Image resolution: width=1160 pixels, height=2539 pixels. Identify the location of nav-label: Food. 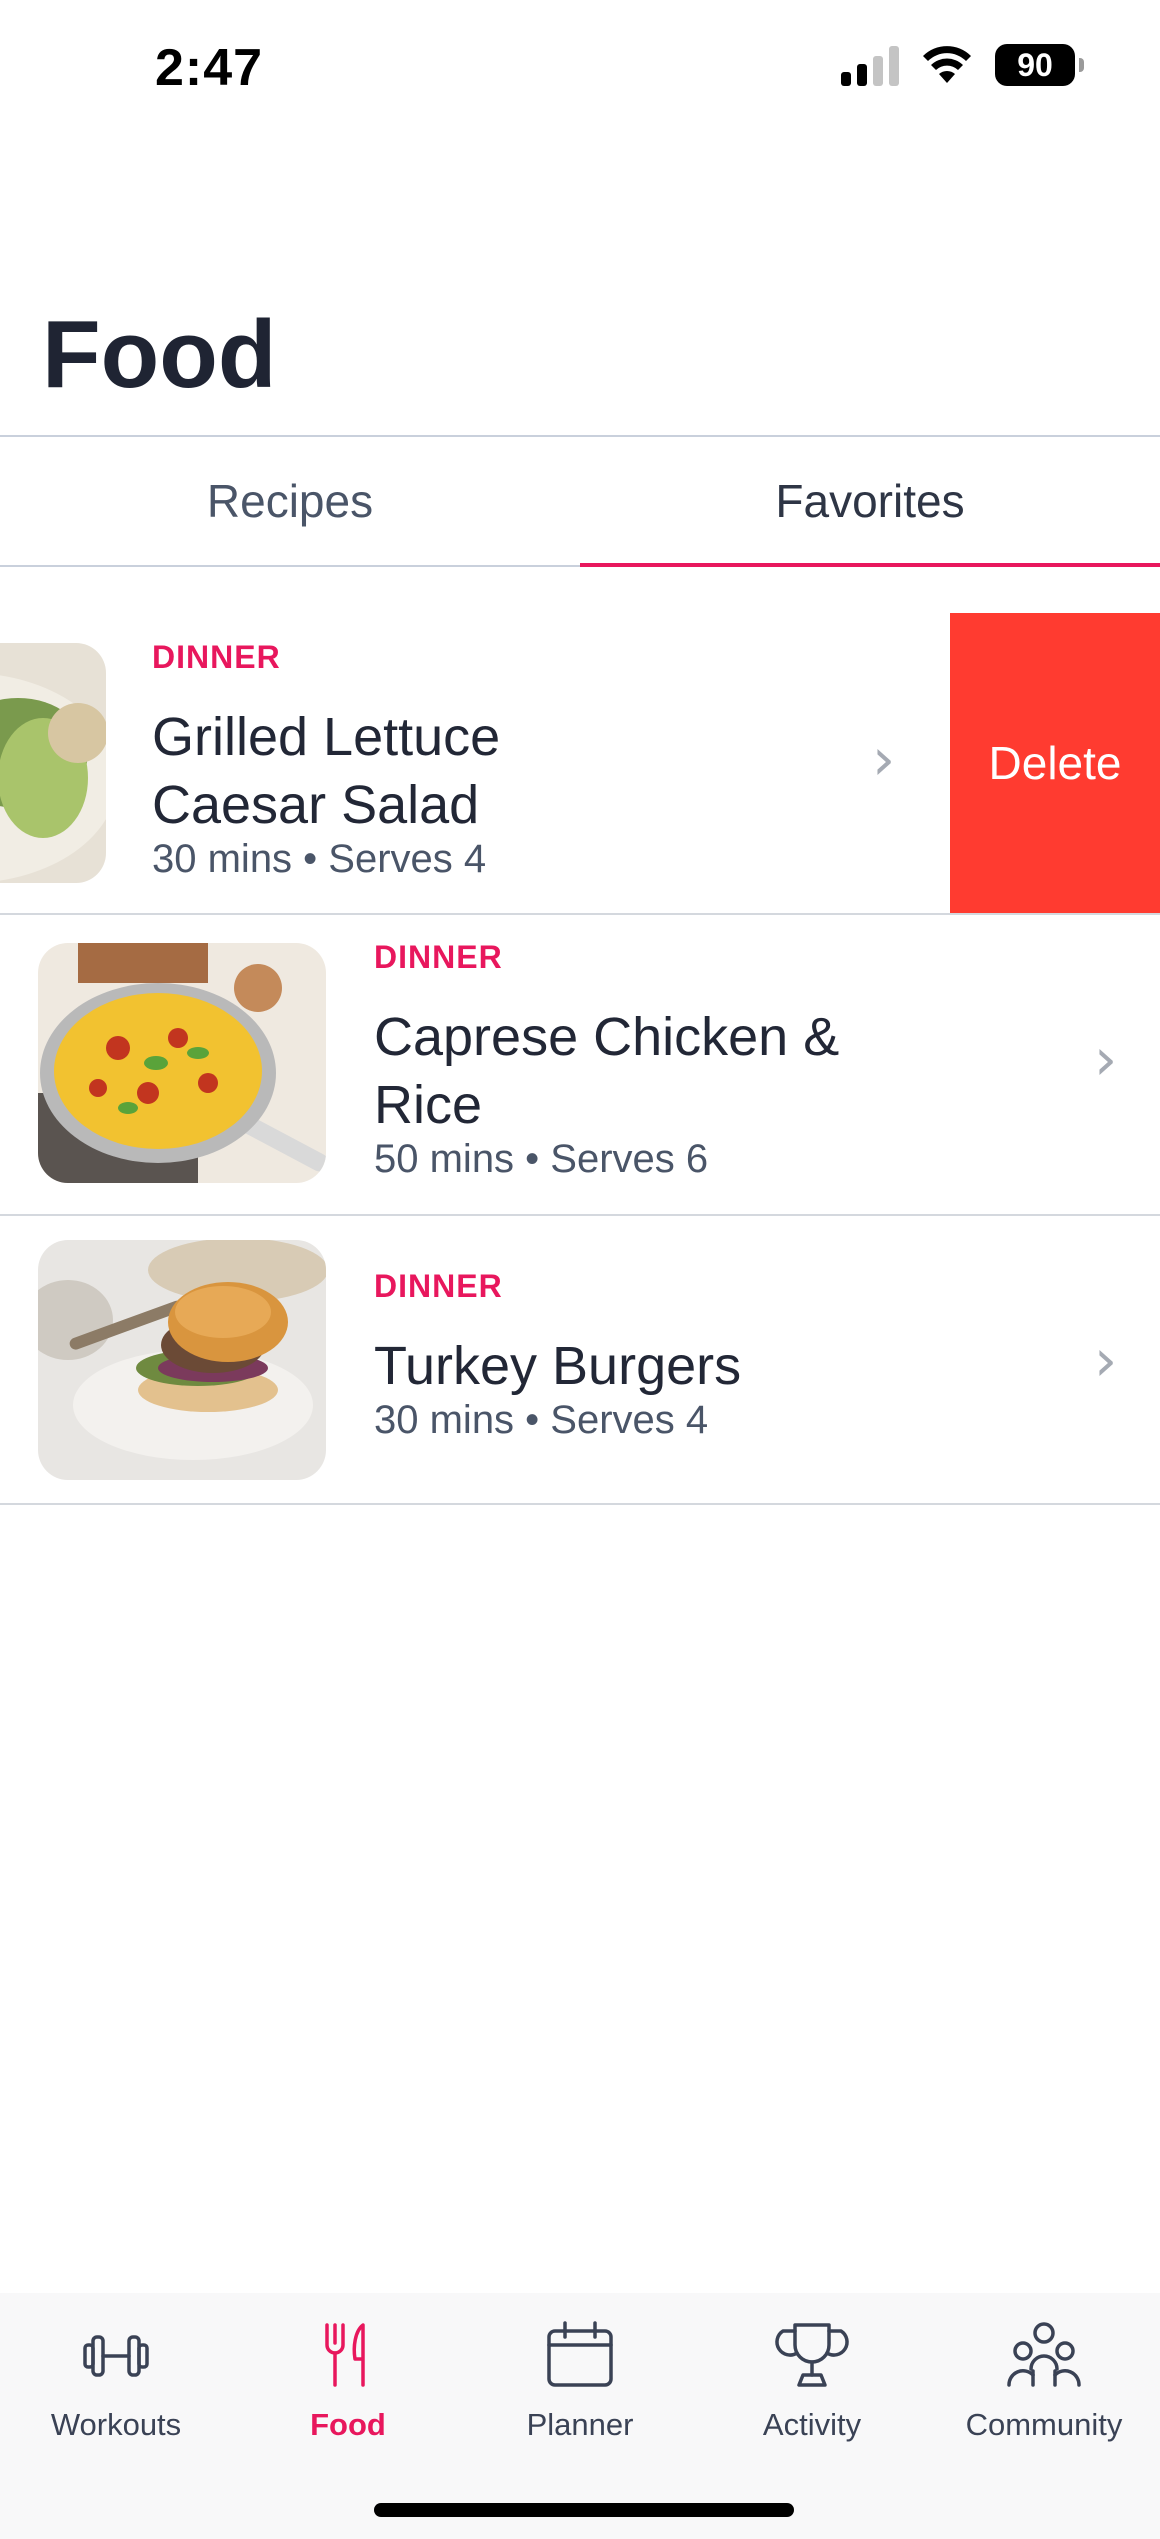
(348, 2424).